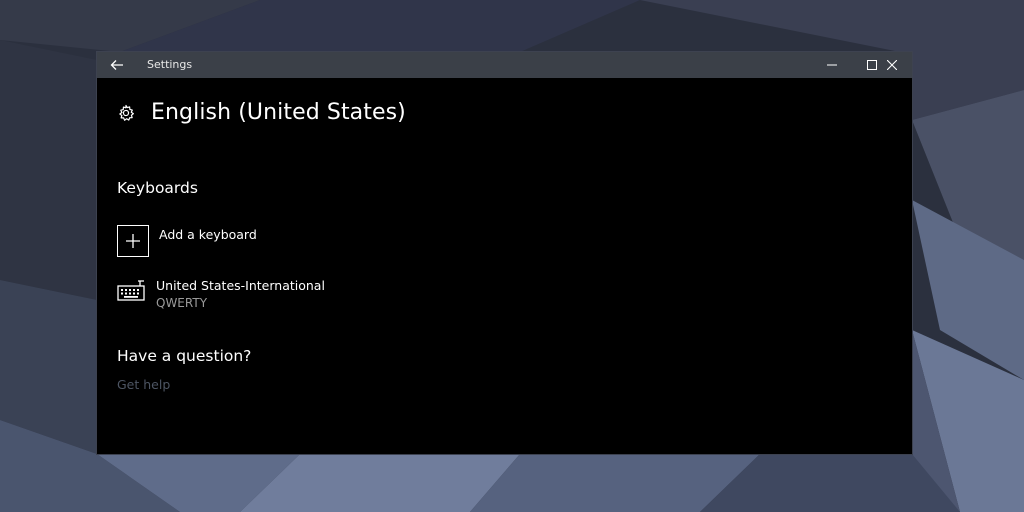  I want to click on keyboard-icon, so click(131, 290).